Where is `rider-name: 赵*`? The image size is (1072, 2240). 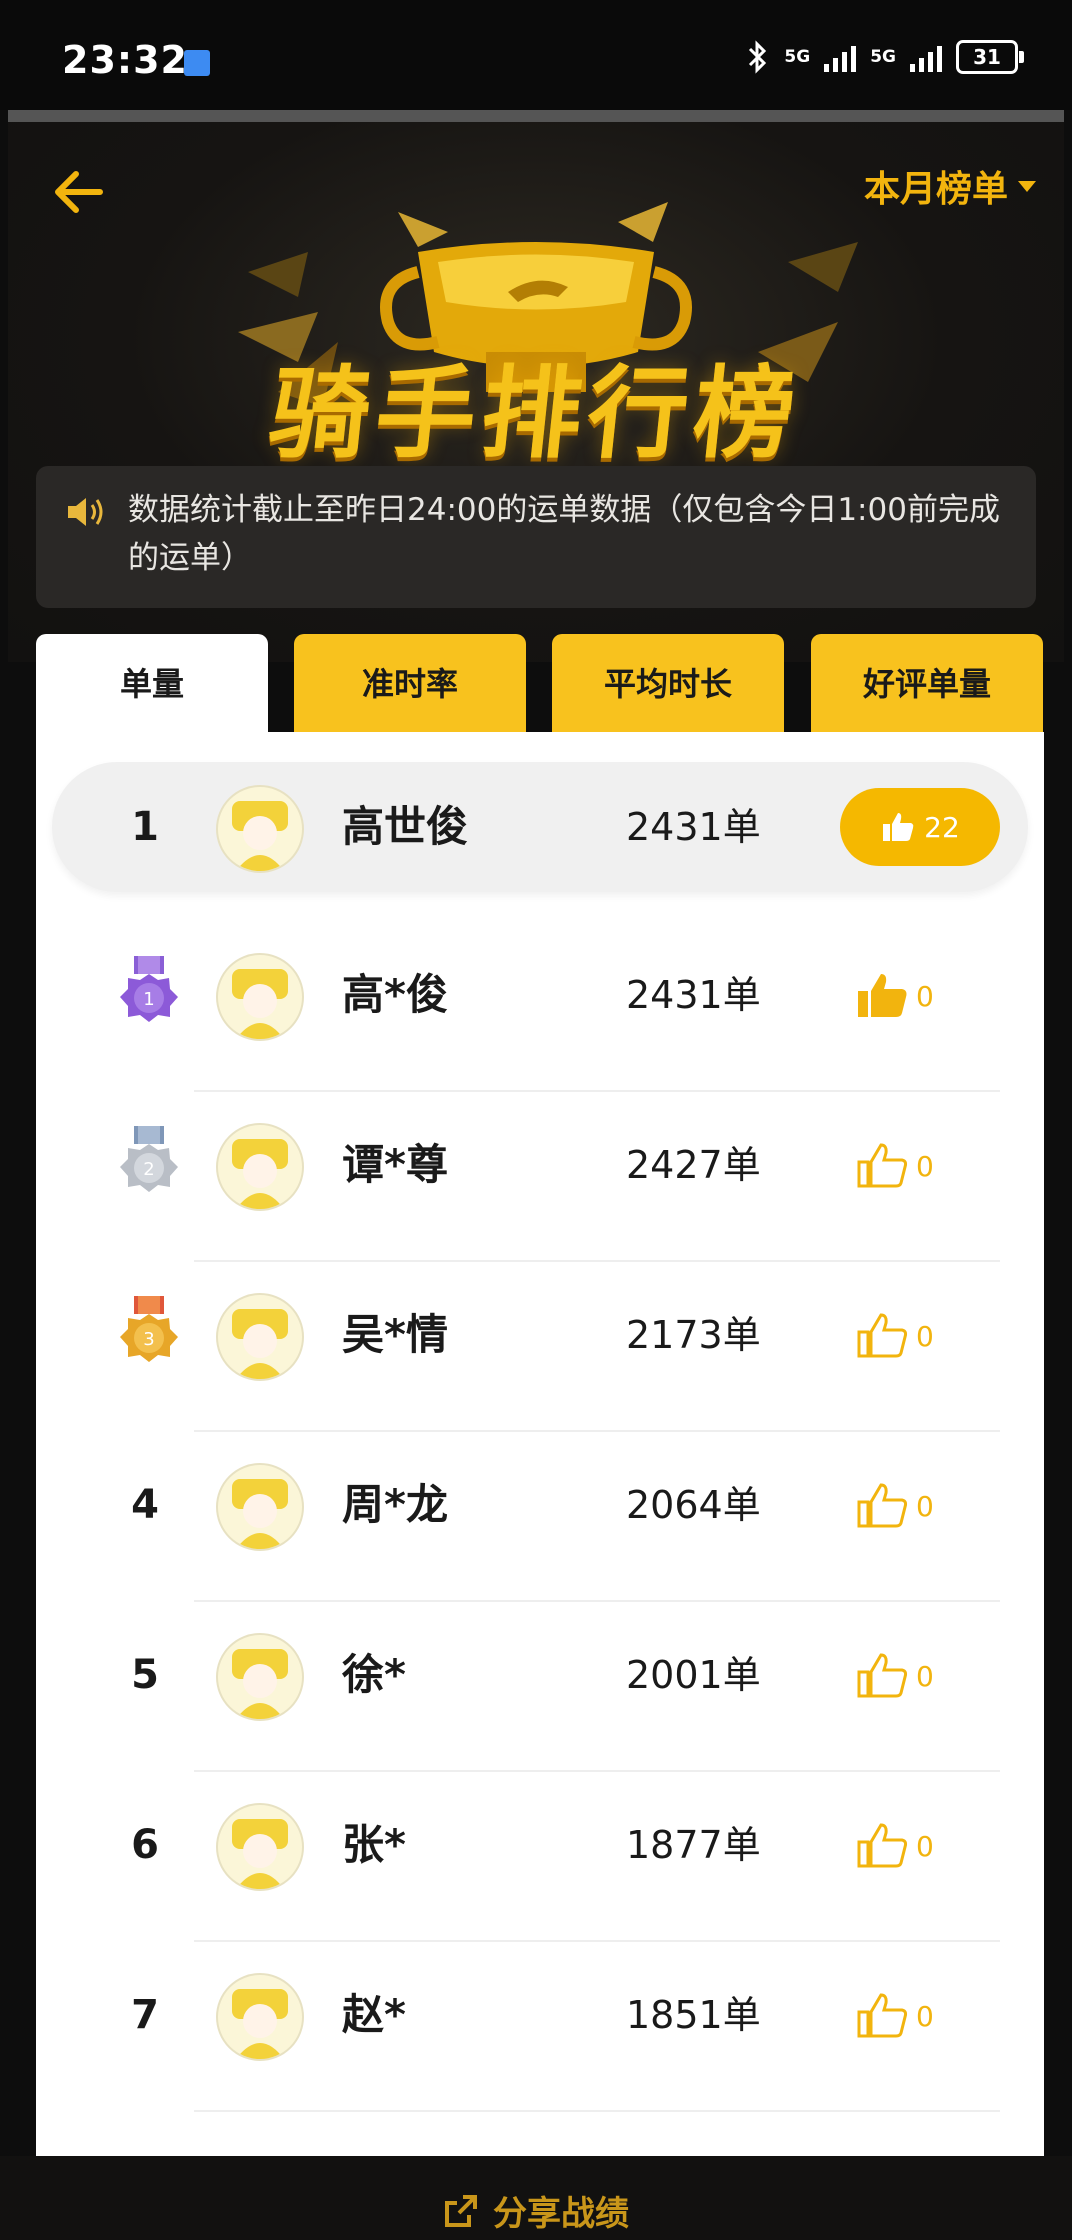
rider-name: 赵* is located at coordinates (374, 2014).